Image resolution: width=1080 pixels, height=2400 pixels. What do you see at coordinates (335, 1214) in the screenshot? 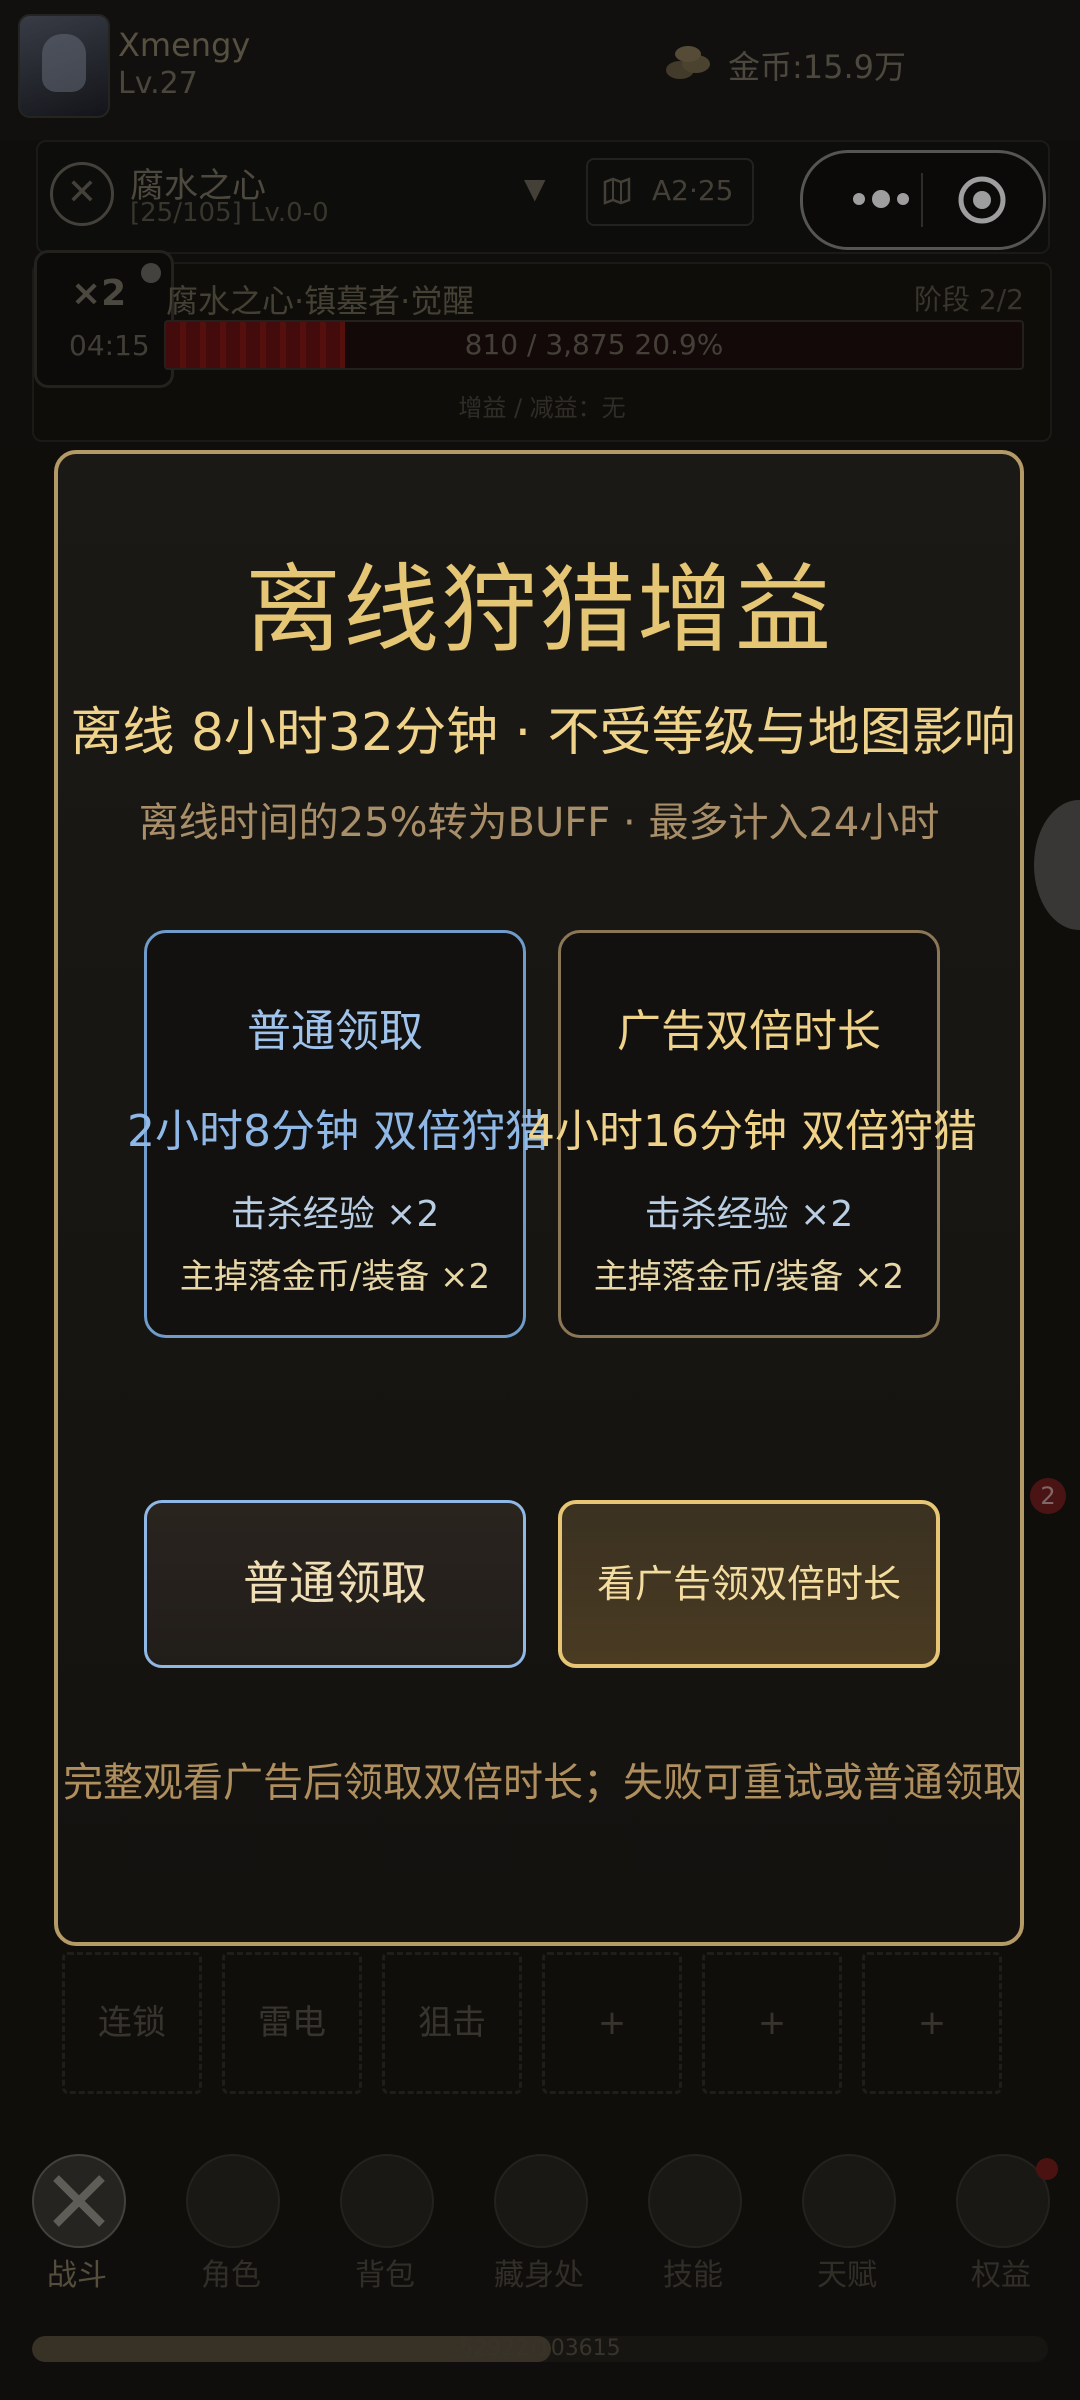
I see `normal-card-exp: 击杀经验 ×2` at bounding box center [335, 1214].